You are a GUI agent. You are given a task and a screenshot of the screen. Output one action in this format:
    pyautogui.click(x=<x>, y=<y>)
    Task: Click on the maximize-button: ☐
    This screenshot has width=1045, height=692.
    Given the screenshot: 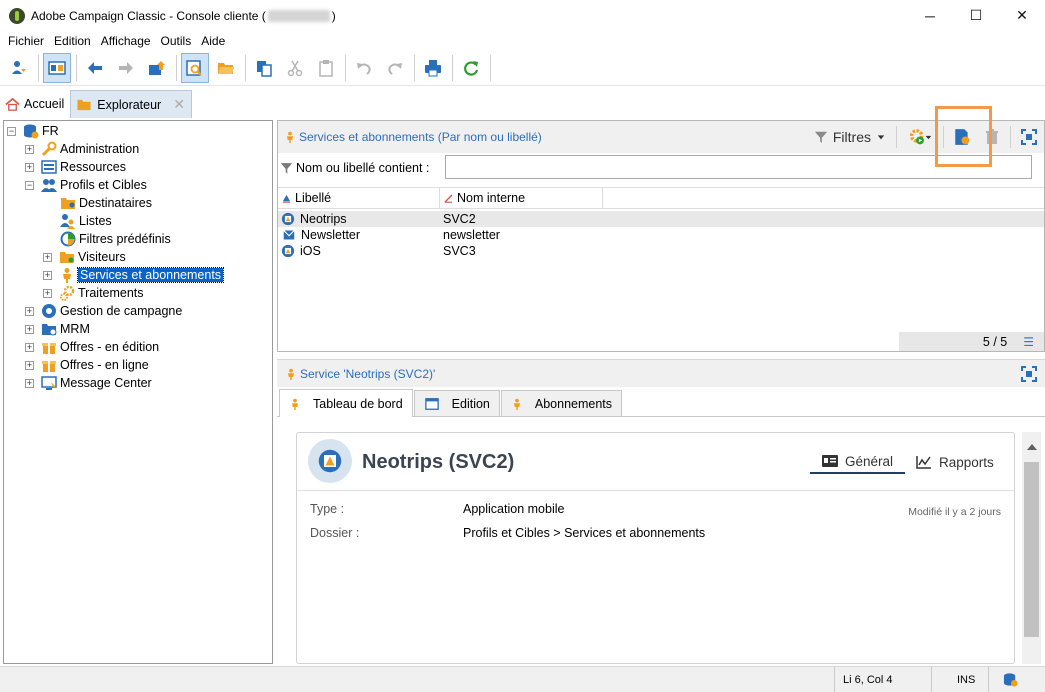 What is the action you would take?
    pyautogui.click(x=976, y=15)
    